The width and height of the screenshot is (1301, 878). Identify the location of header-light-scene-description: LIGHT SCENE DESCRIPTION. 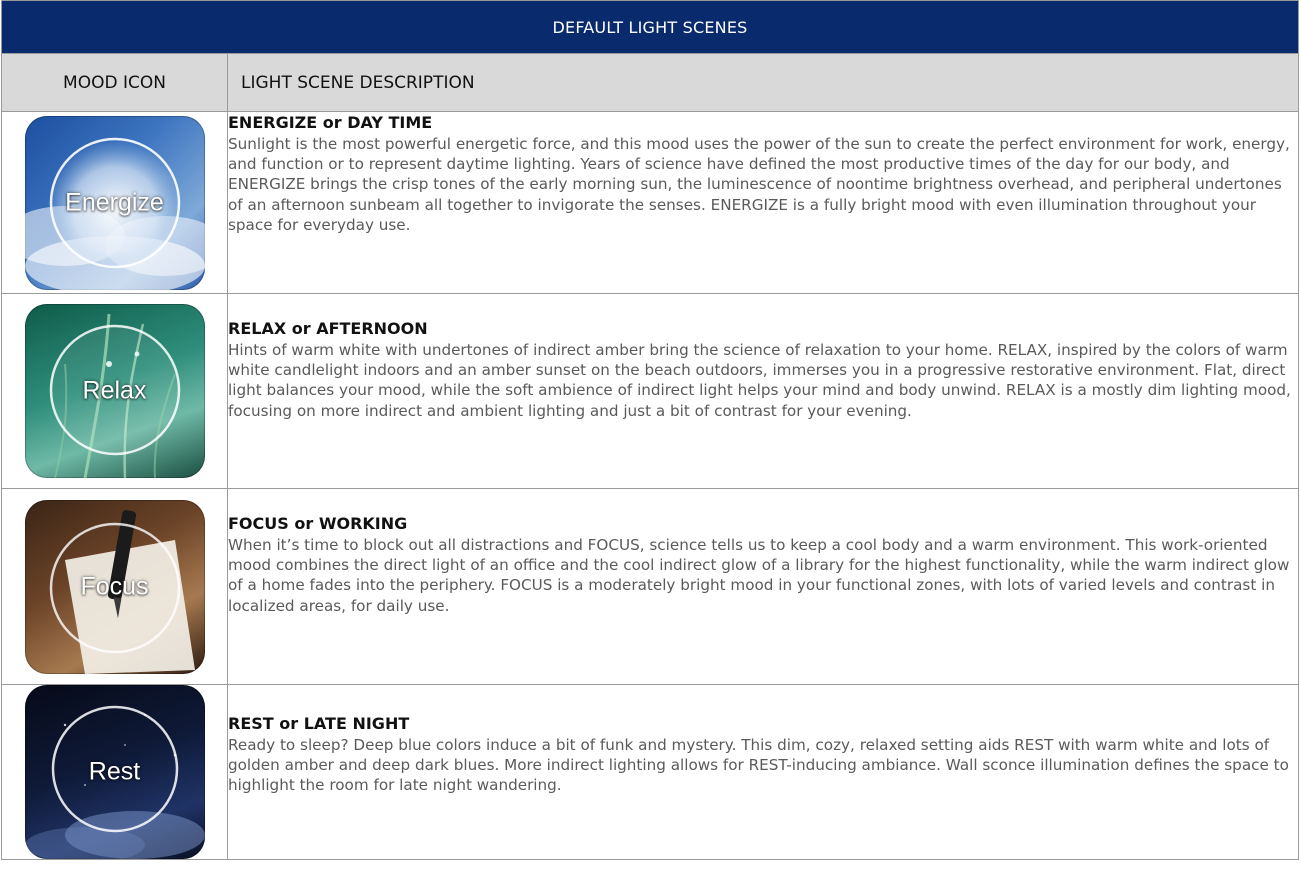
(763, 82).